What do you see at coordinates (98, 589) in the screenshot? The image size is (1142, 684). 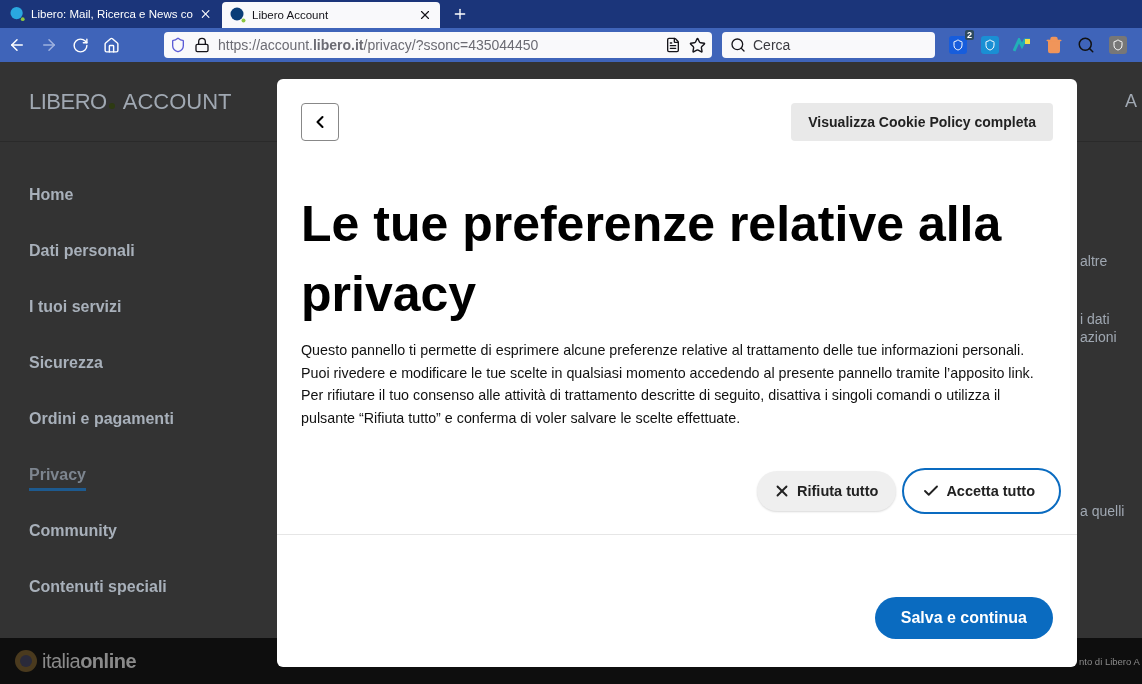 I see `sidebar-item: Contenuti speciali` at bounding box center [98, 589].